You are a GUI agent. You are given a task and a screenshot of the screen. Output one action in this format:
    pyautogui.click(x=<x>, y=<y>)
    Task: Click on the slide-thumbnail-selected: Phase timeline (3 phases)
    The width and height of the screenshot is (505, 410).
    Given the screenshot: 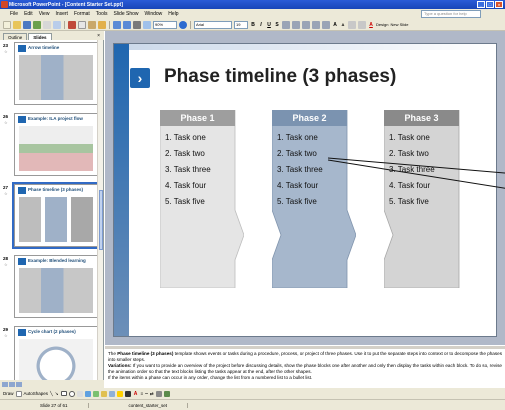 What is the action you would take?
    pyautogui.click(x=56, y=215)
    